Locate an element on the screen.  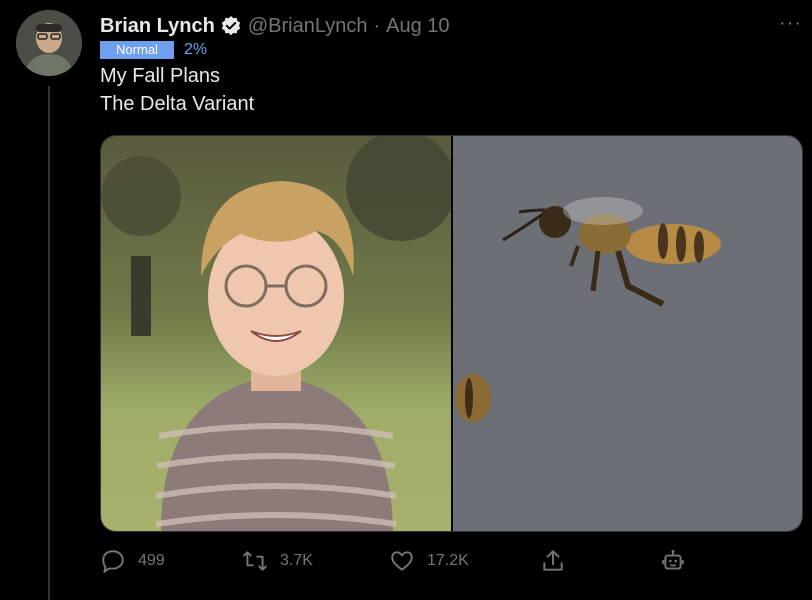
like-icon is located at coordinates (402, 561).